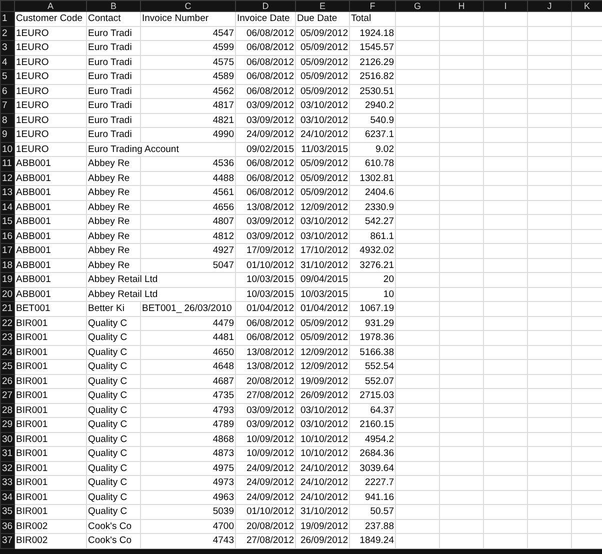 The image size is (602, 554). Describe the element at coordinates (7, 19) in the screenshot. I see `row-number: 1` at that location.